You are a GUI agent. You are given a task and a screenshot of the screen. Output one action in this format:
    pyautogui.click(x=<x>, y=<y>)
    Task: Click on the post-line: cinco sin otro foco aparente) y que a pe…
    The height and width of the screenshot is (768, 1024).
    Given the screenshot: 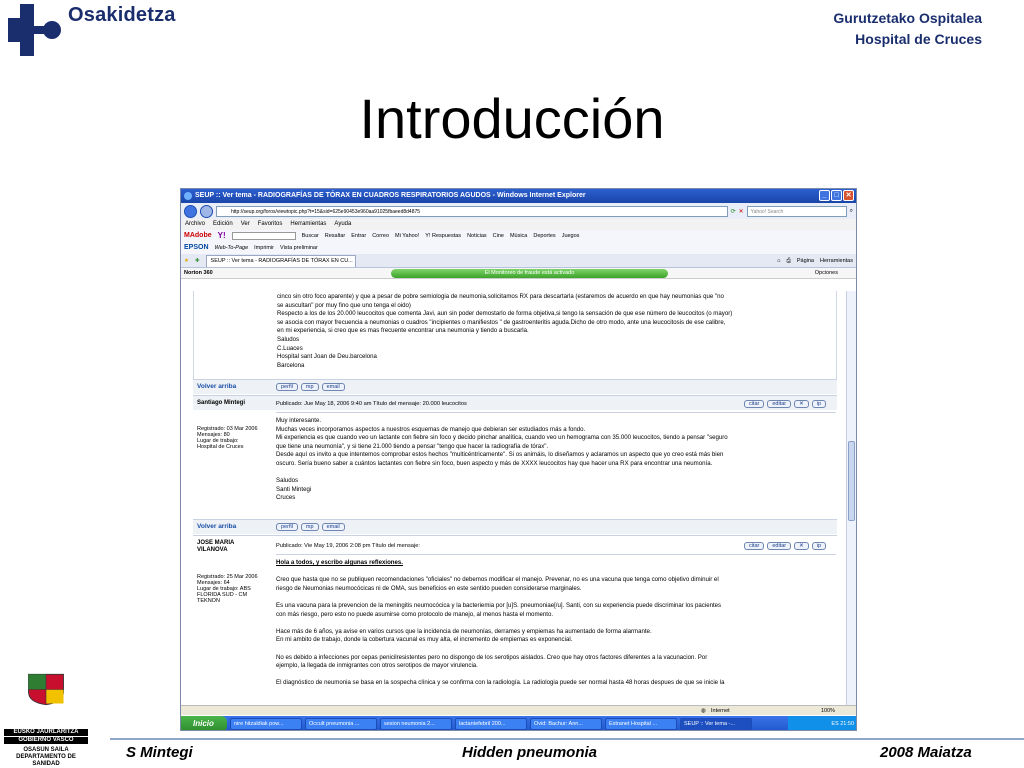 What is the action you would take?
    pyautogui.click(x=500, y=296)
    